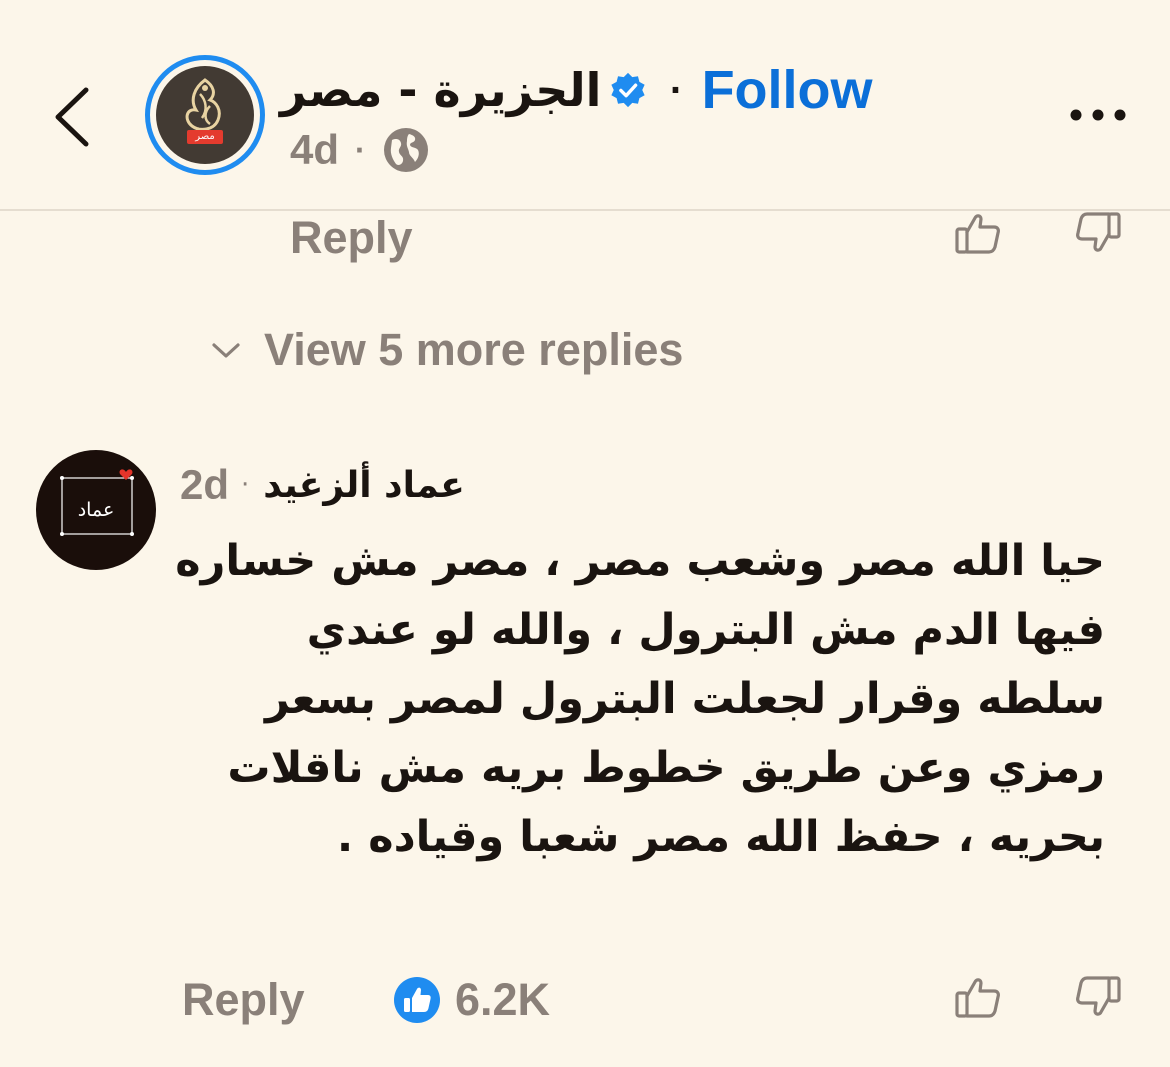  I want to click on like-button, so click(978, 997).